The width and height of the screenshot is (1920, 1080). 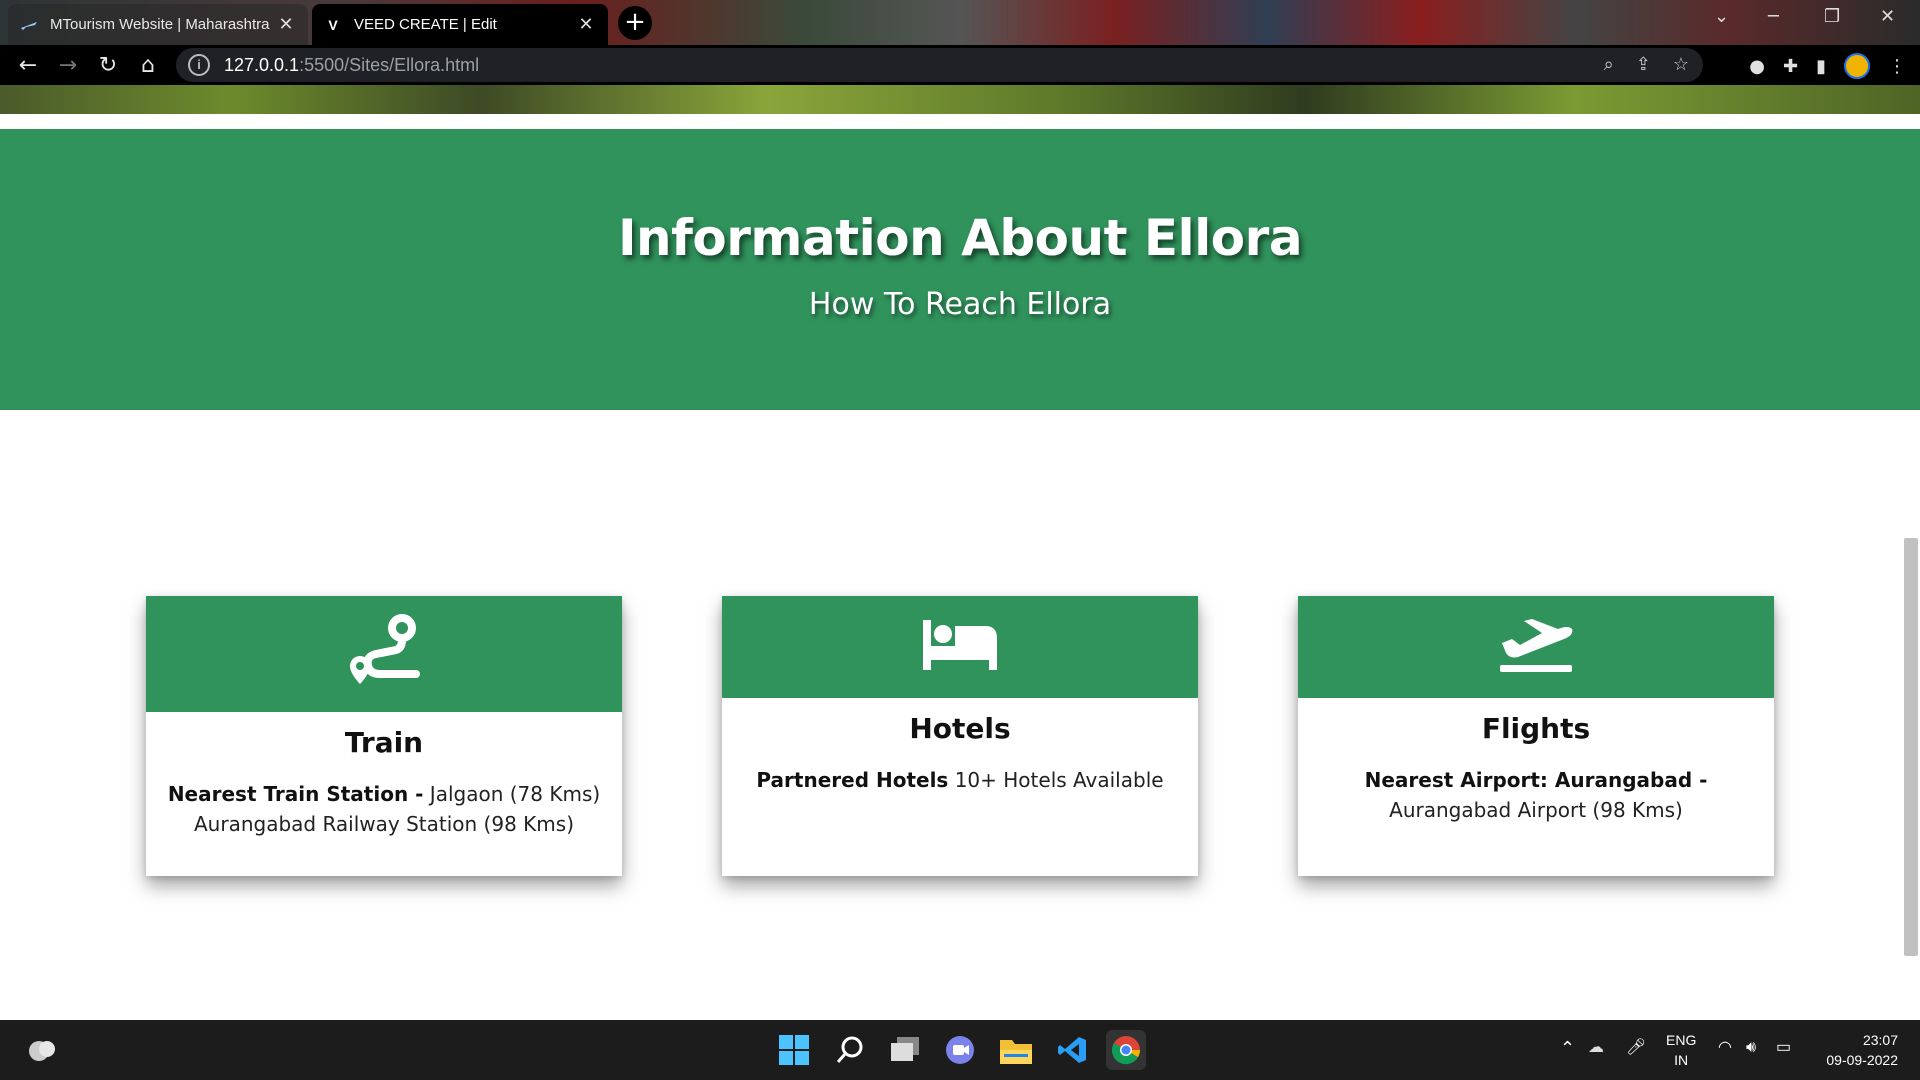 I want to click on chevron-down-icon: ⌄, so click(x=1721, y=16).